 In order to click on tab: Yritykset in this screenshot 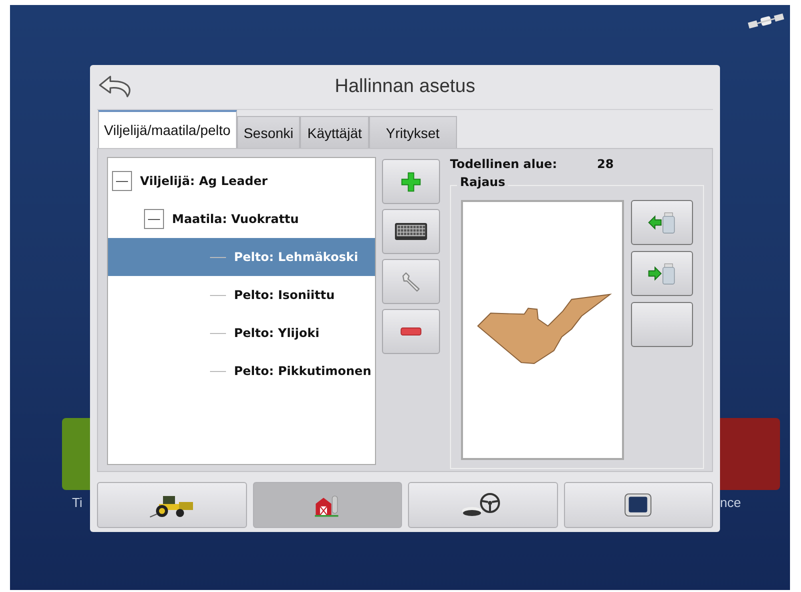, I will do `click(412, 132)`.